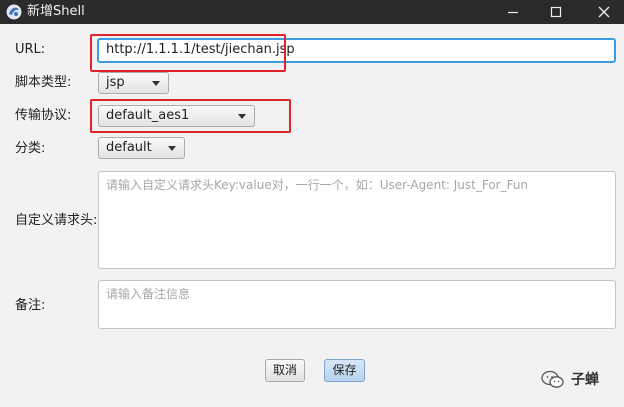  Describe the element at coordinates (188, 53) in the screenshot. I see `url-highlight-box` at that location.